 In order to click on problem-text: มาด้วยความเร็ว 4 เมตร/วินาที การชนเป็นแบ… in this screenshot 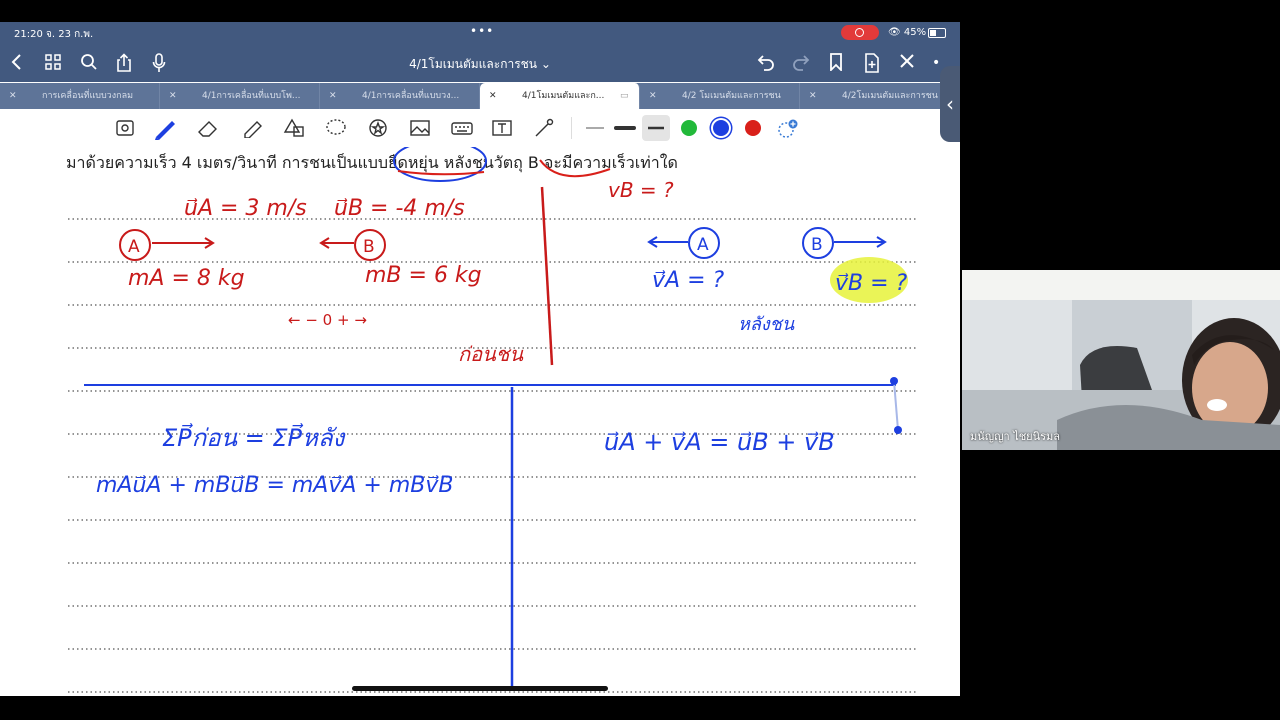, I will do `click(372, 162)`.